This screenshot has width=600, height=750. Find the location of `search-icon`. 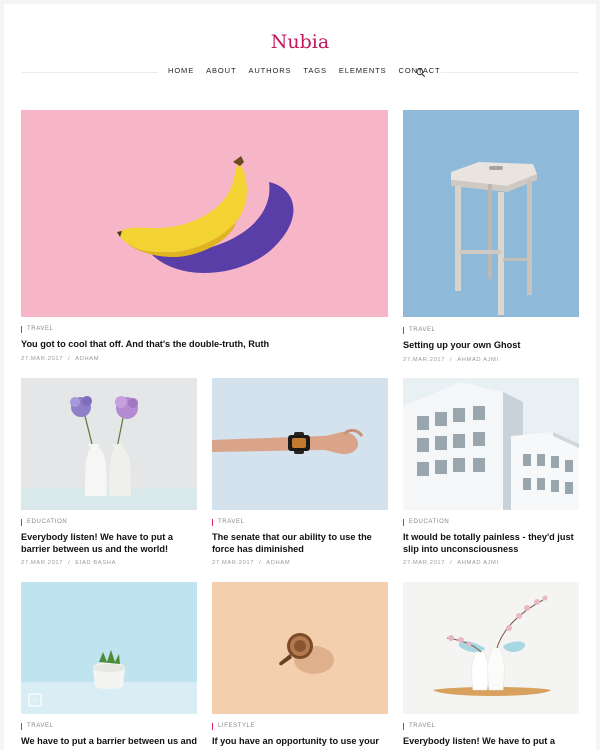

search-icon is located at coordinates (420, 72).